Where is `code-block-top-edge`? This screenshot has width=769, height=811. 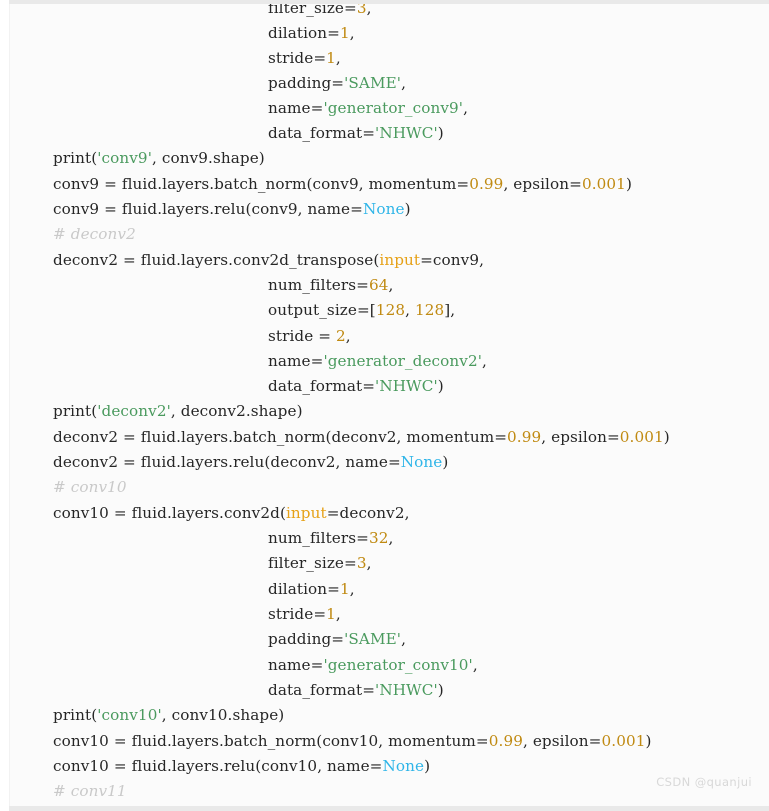 code-block-top-edge is located at coordinates (389, 2).